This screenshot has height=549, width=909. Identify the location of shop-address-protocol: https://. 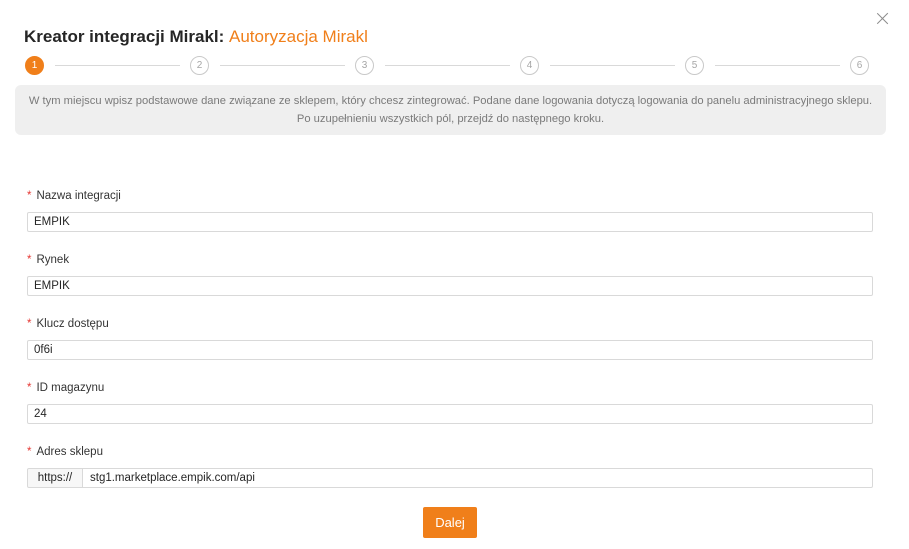
(55, 478).